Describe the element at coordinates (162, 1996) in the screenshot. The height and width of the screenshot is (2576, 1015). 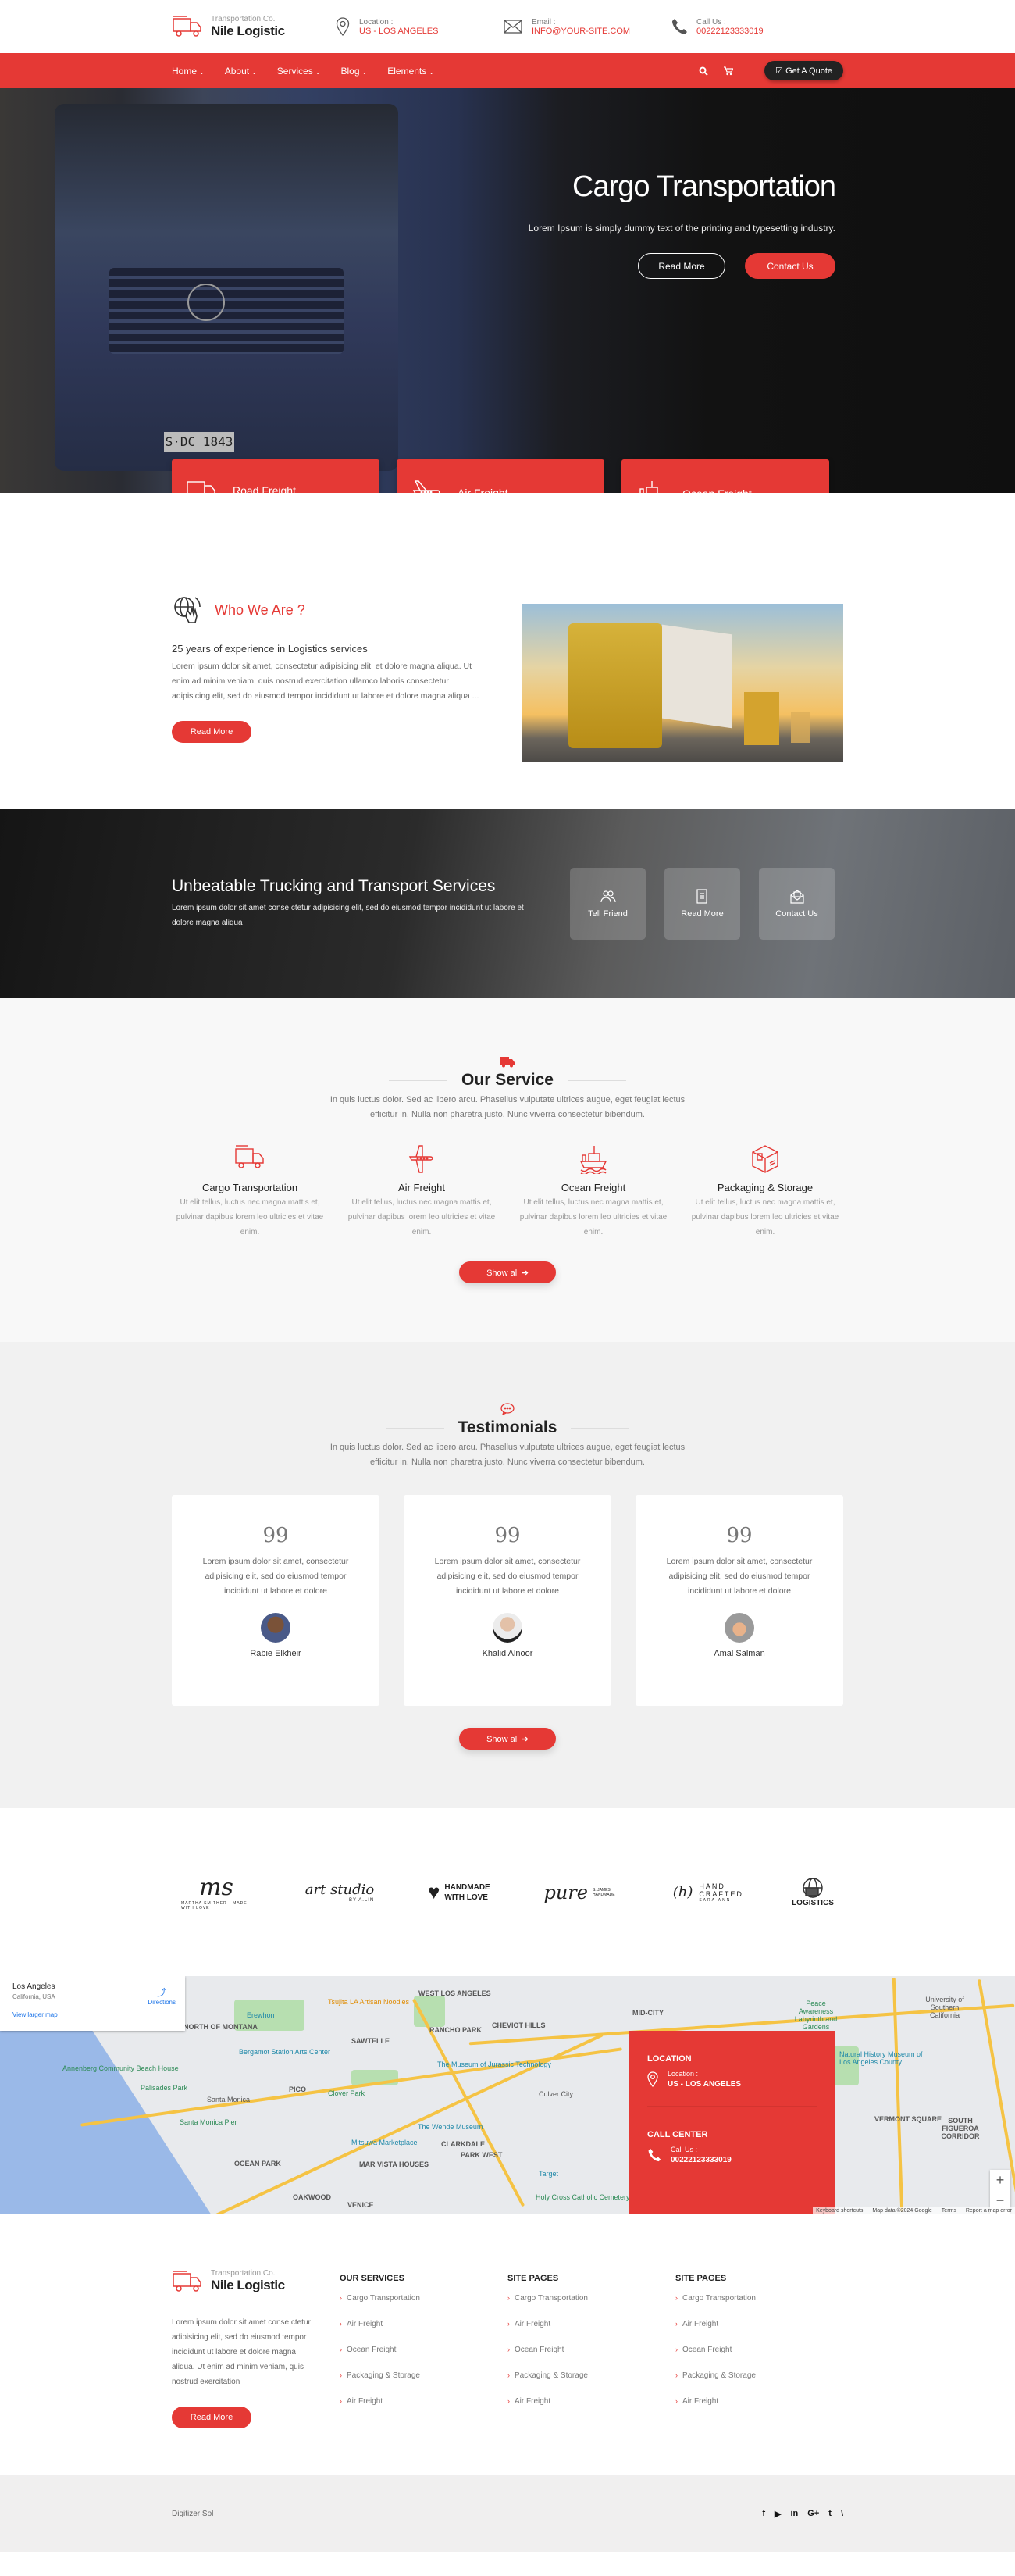
I see `directions-button: ⤴ Directions` at that location.